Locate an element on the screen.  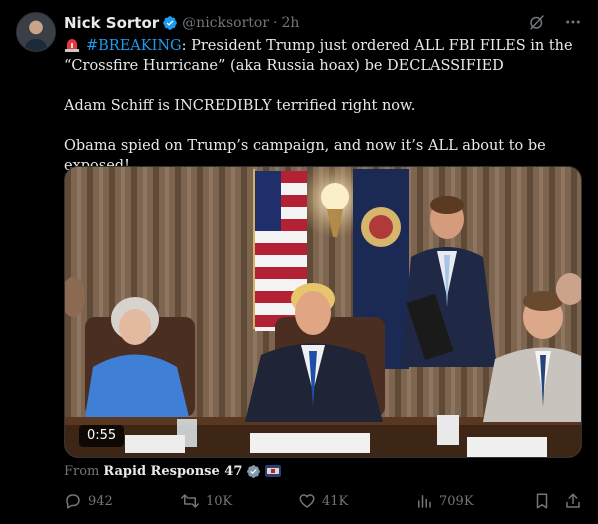
repost-icon is located at coordinates (190, 501).